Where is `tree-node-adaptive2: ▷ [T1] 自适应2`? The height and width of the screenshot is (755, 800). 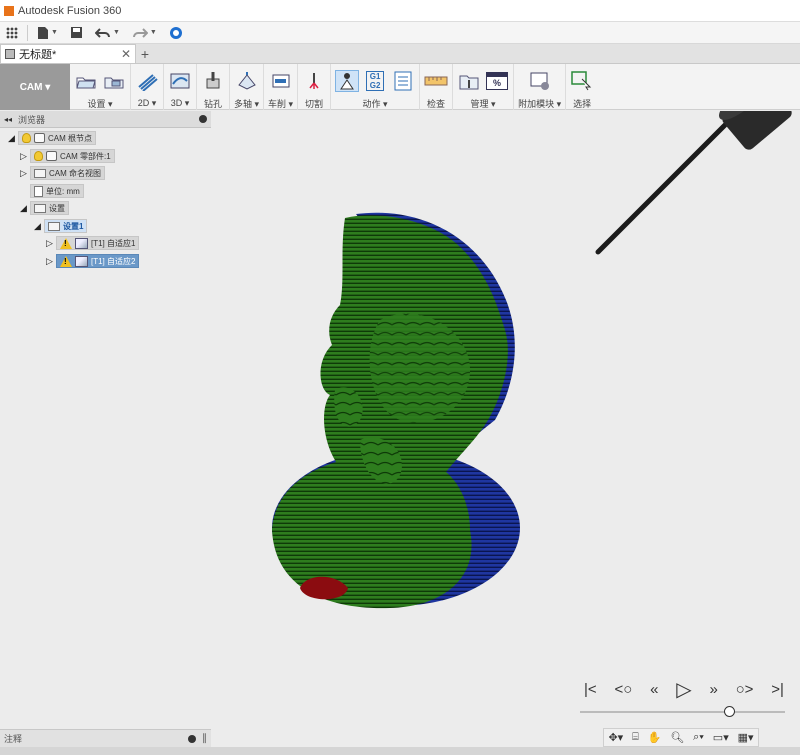
tree-node-adaptive2: ▷ [T1] 自适应2 is located at coordinates (93, 261).